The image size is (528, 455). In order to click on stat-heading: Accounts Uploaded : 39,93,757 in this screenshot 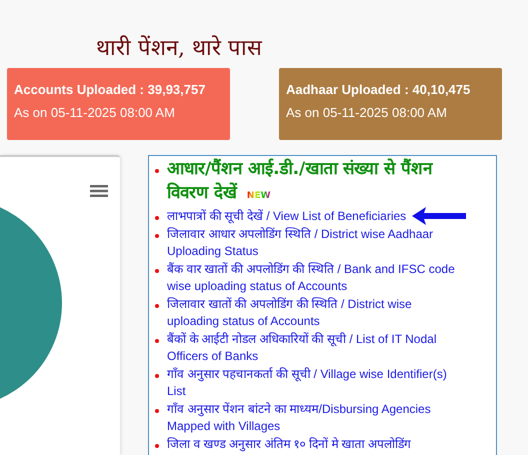, I will do `click(110, 89)`.